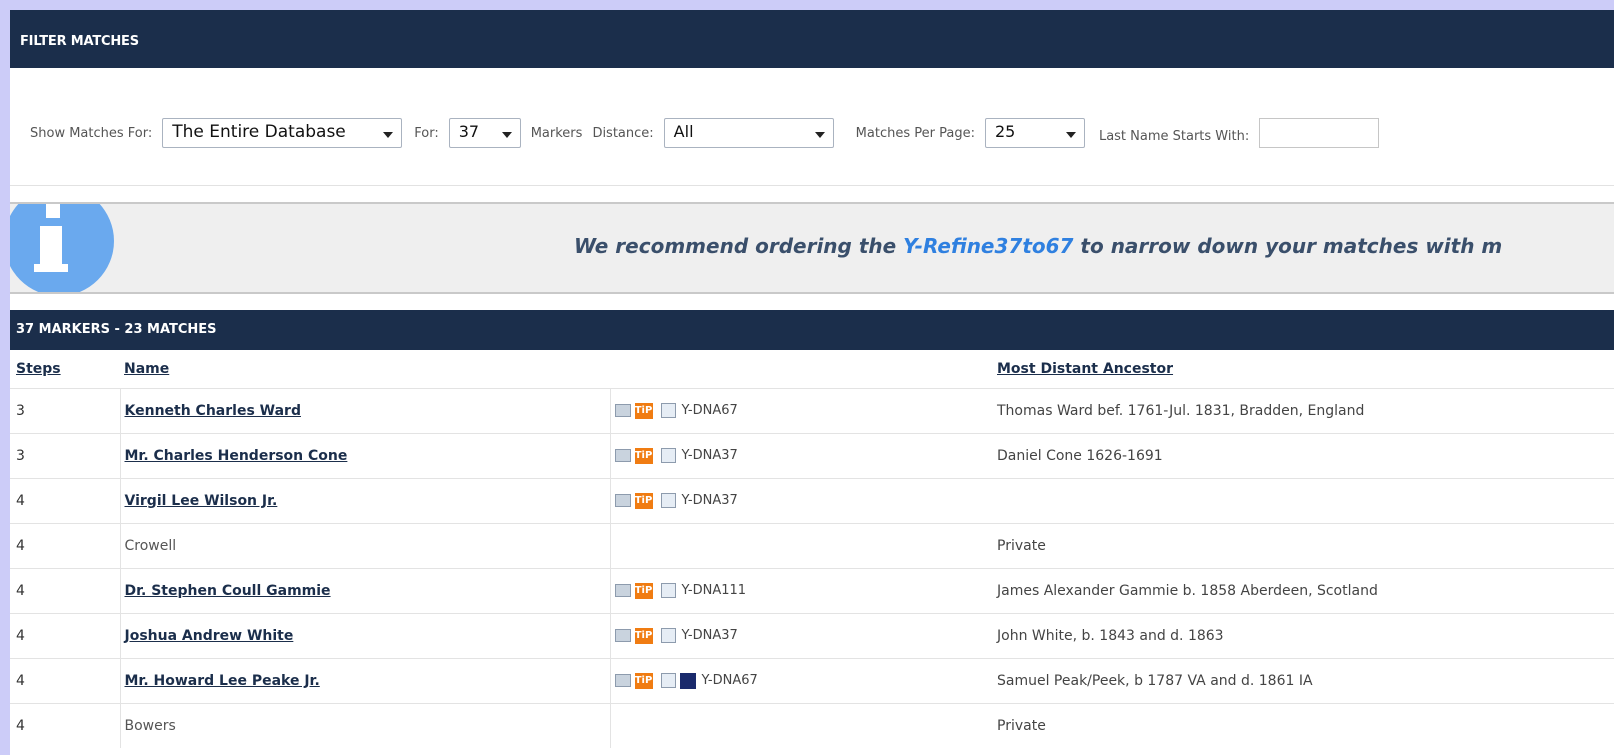  I want to click on table-row: 4 Crowell Private, so click(812, 545).